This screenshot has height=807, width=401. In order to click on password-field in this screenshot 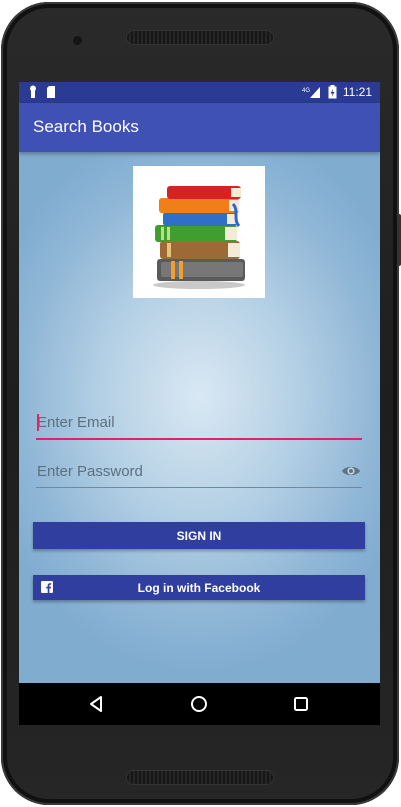, I will do `click(199, 472)`.